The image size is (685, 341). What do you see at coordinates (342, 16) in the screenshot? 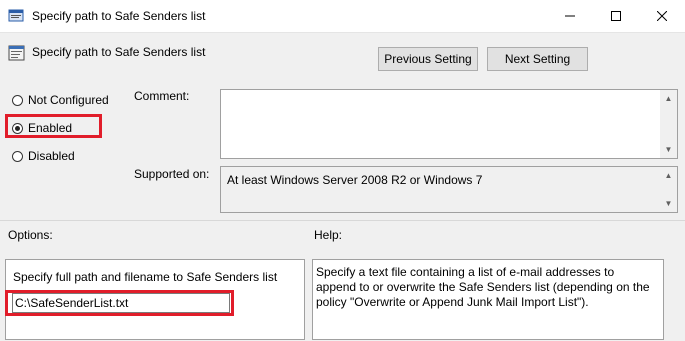
I see `title-bar: Specify path to Safe Senders list` at bounding box center [342, 16].